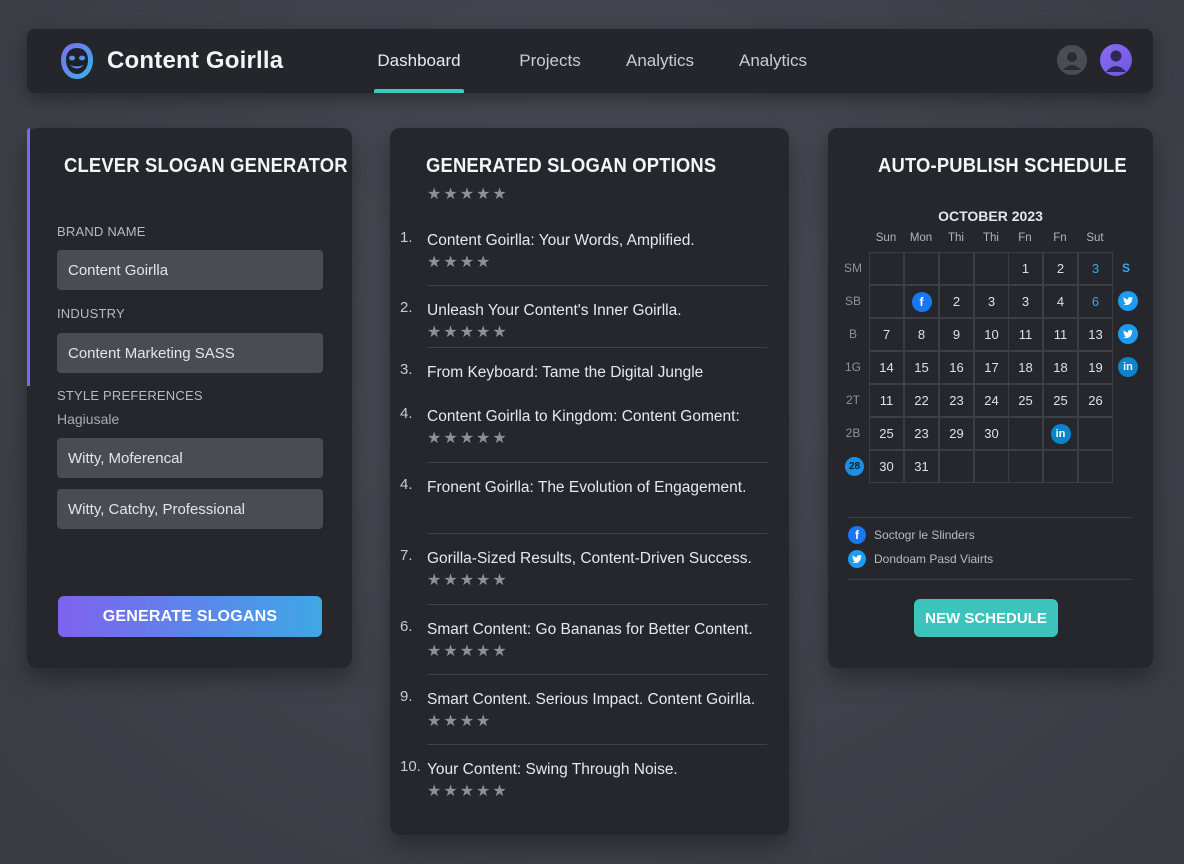  What do you see at coordinates (190, 353) in the screenshot?
I see `industry-input` at bounding box center [190, 353].